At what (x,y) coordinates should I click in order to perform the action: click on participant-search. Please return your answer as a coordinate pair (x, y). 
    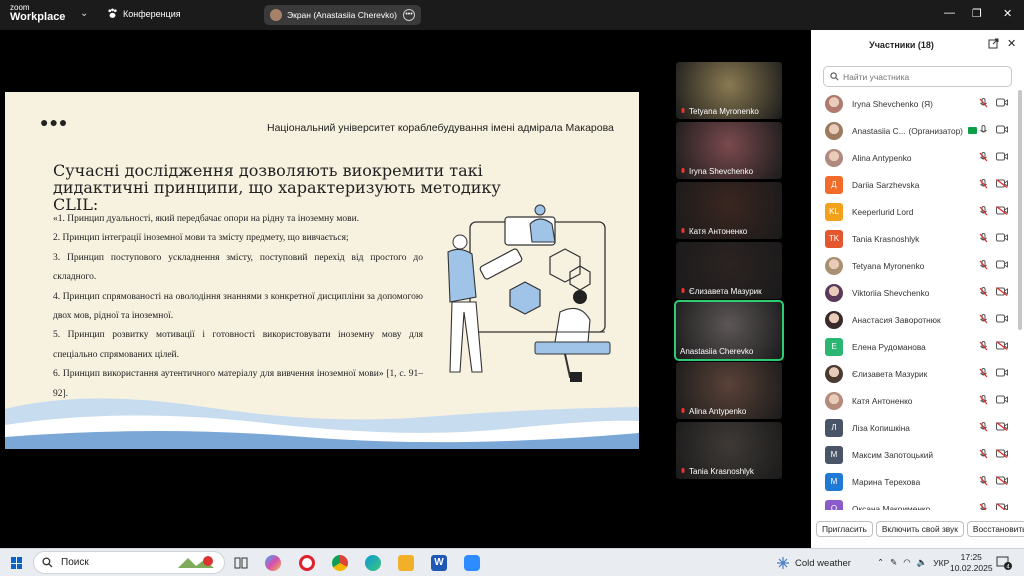
    Looking at the image, I should click on (917, 76).